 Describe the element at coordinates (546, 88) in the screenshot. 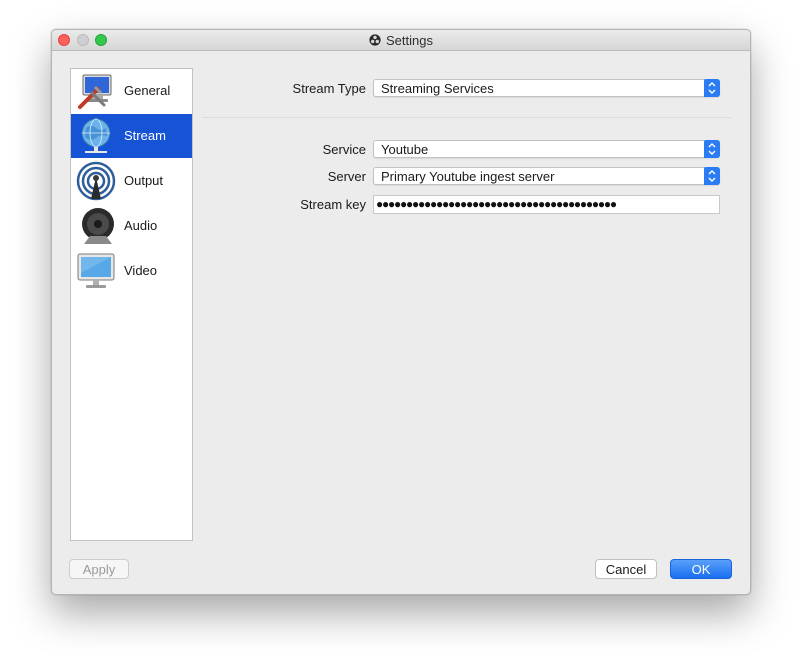

I see `stream-type-select: Streaming Services` at that location.